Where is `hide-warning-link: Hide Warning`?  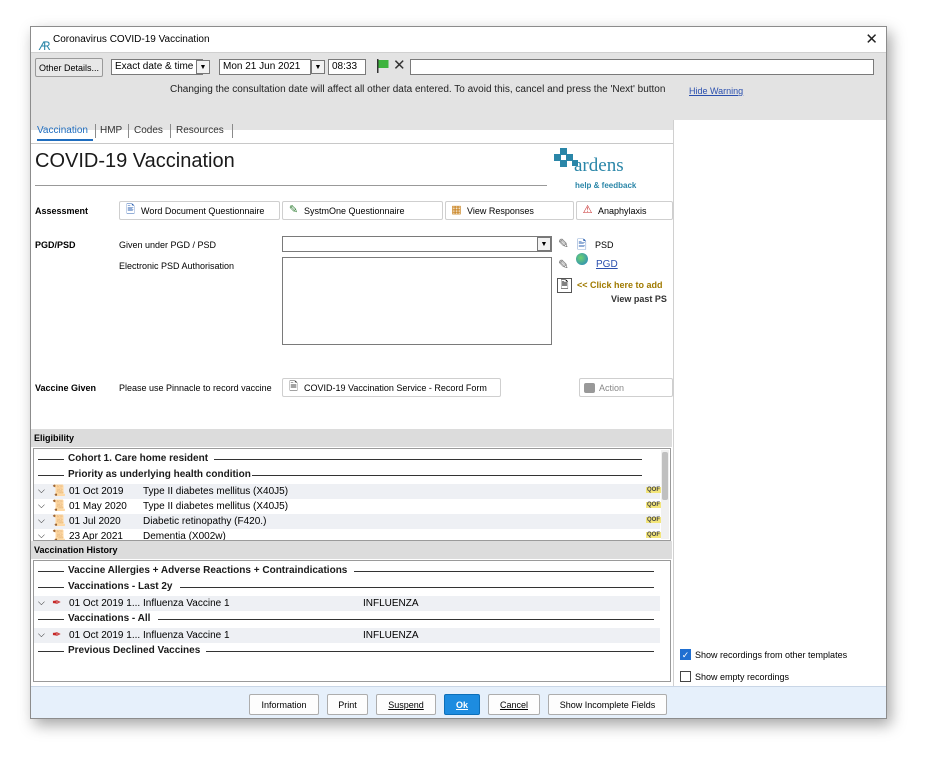 hide-warning-link: Hide Warning is located at coordinates (716, 91).